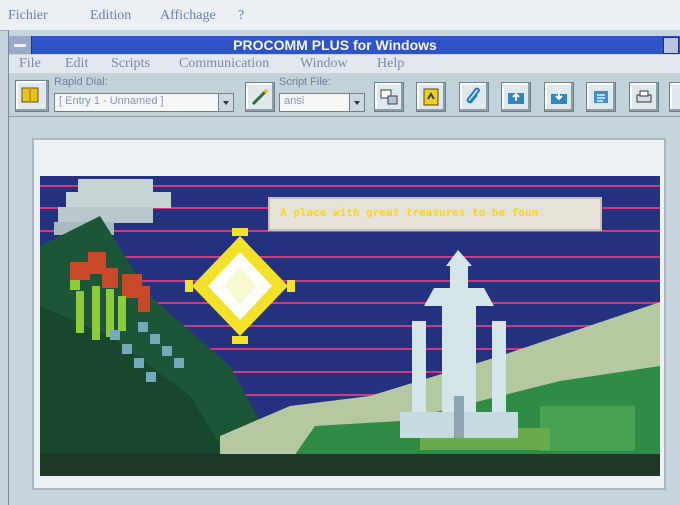 This screenshot has width=680, height=505. I want to click on rapid-dial-select: [ Entry 1 - Unnamed ], so click(144, 102).